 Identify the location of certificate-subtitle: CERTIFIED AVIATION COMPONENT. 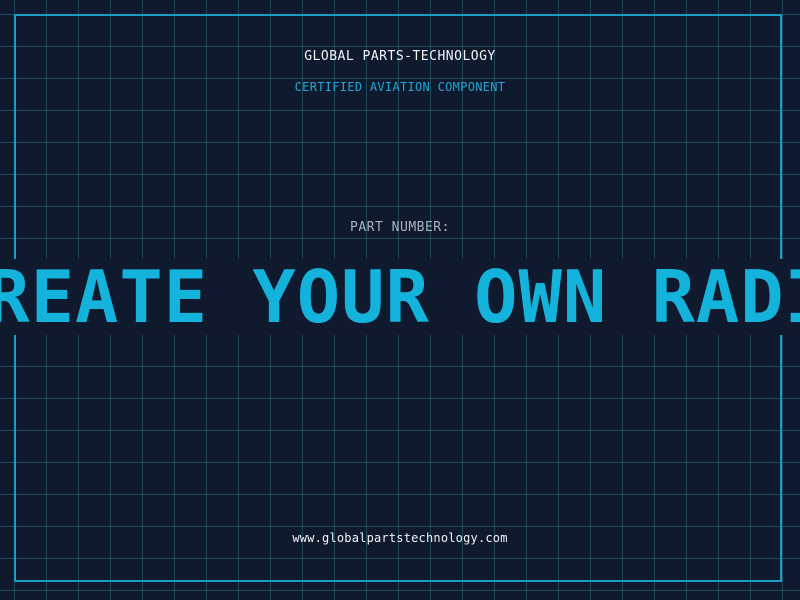
(400, 87).